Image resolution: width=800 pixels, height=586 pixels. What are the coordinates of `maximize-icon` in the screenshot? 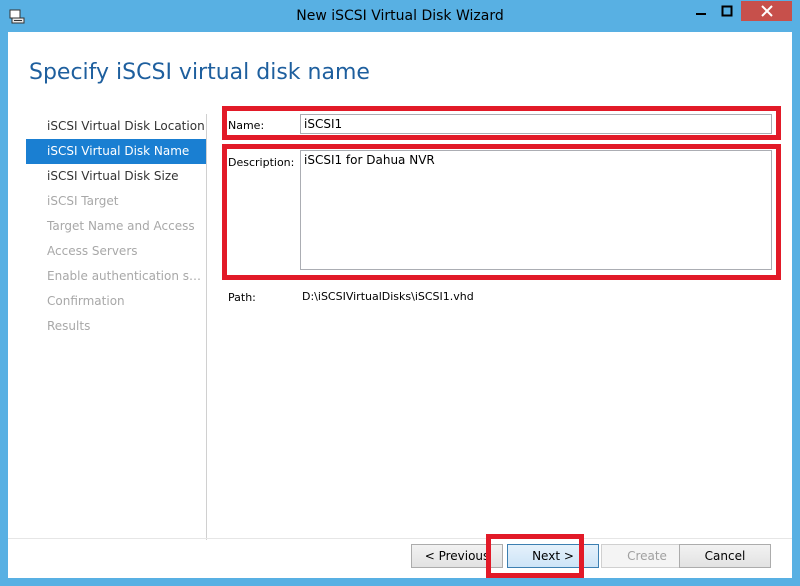 It's located at (727, 11).